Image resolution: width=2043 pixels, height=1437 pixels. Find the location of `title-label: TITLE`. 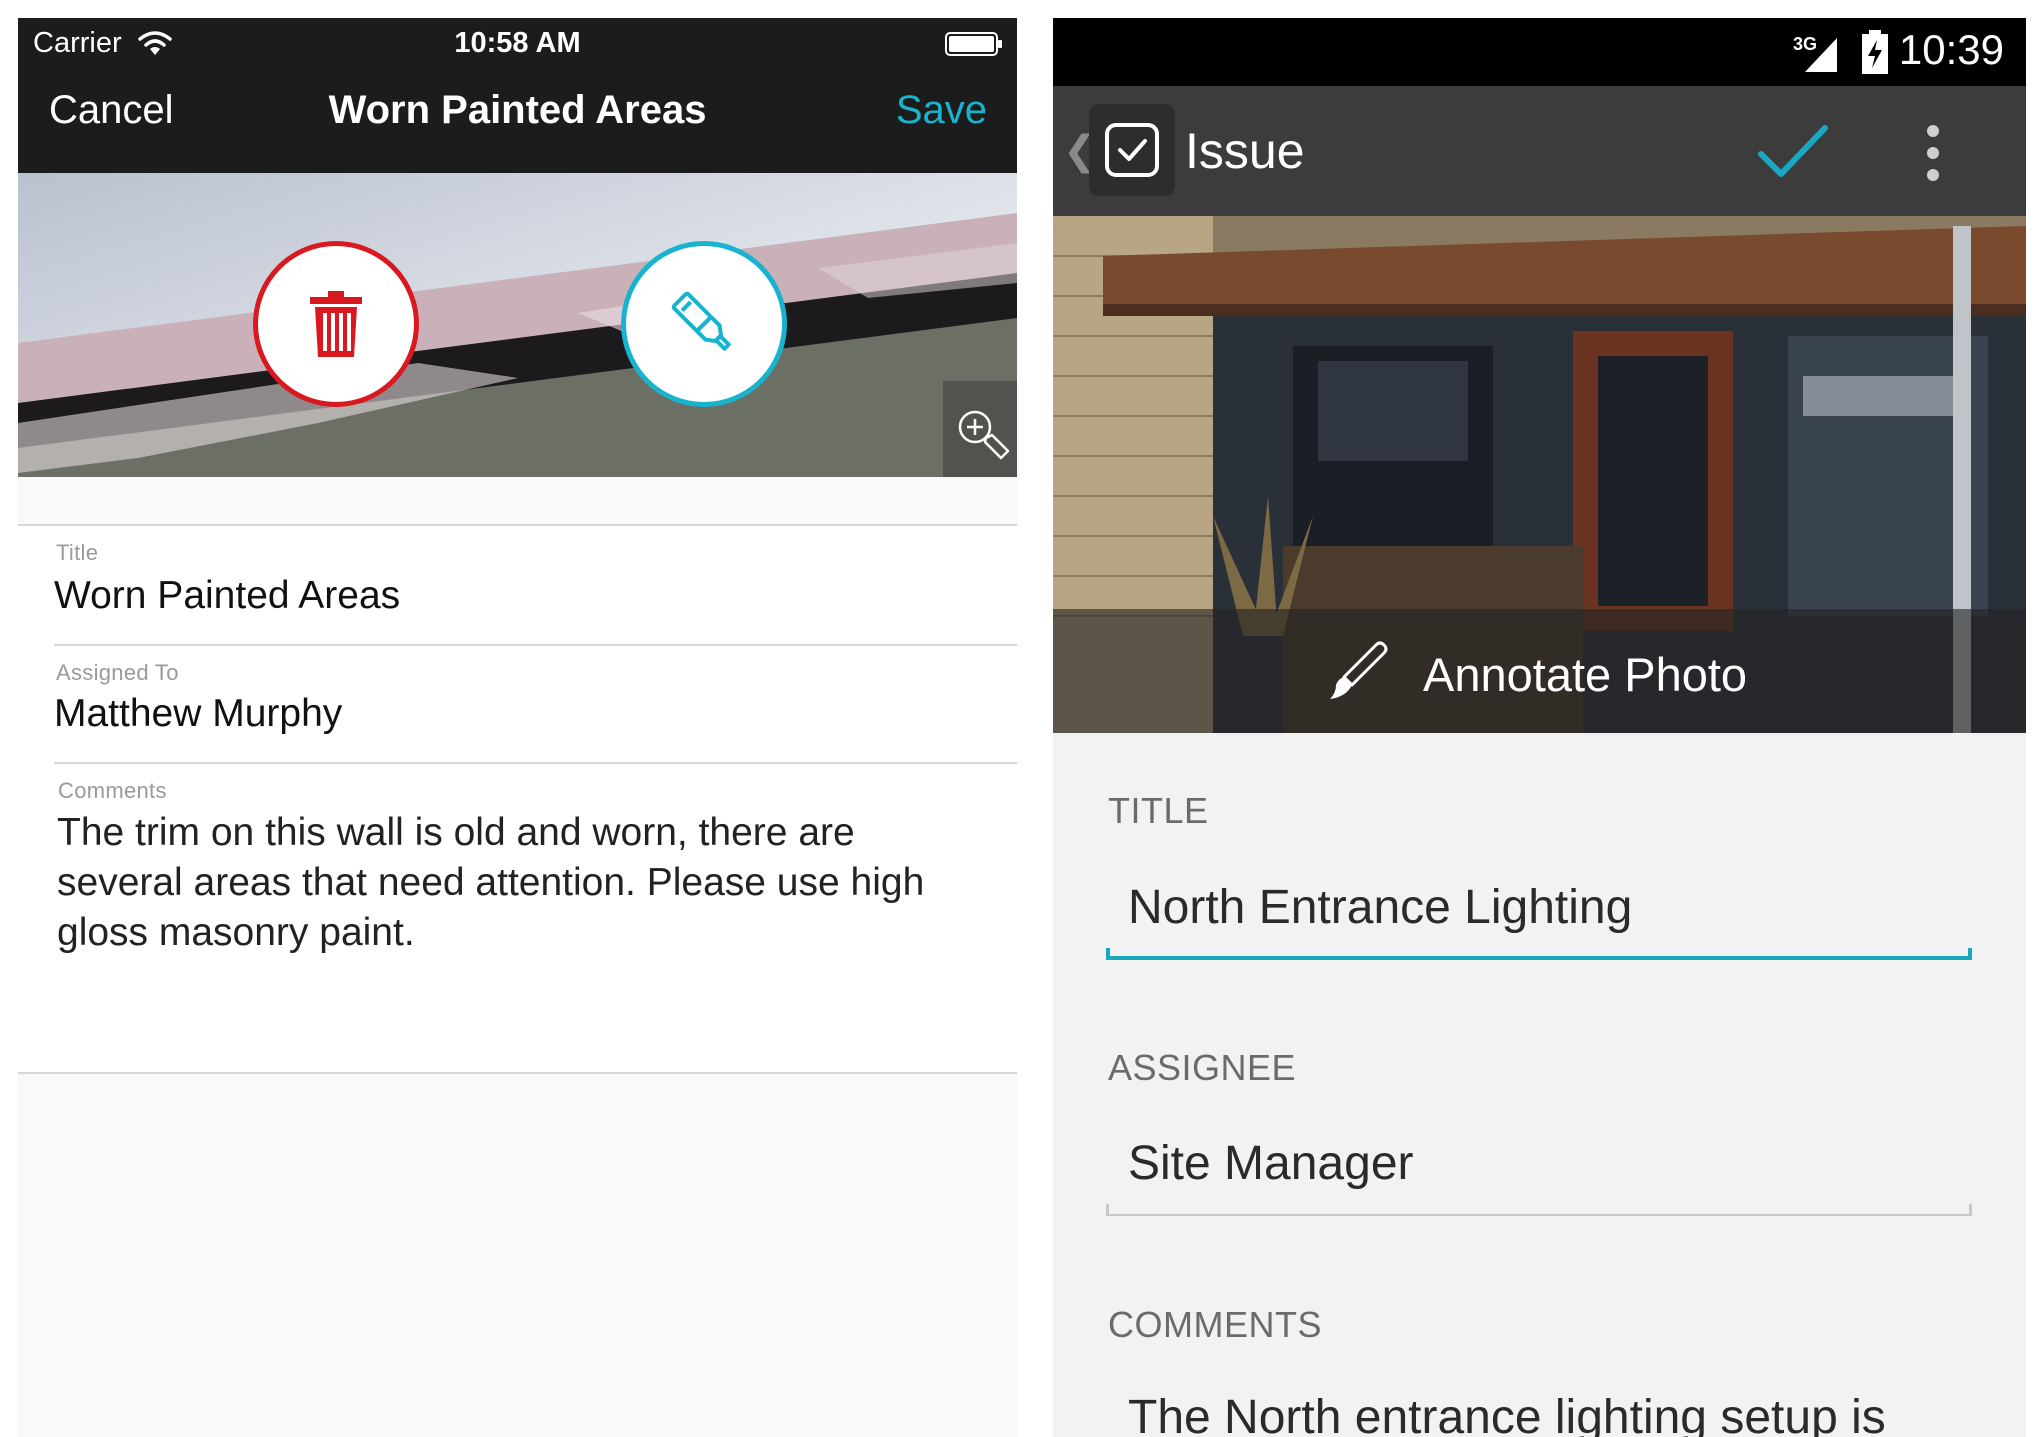

title-label: TITLE is located at coordinates (1158, 810).